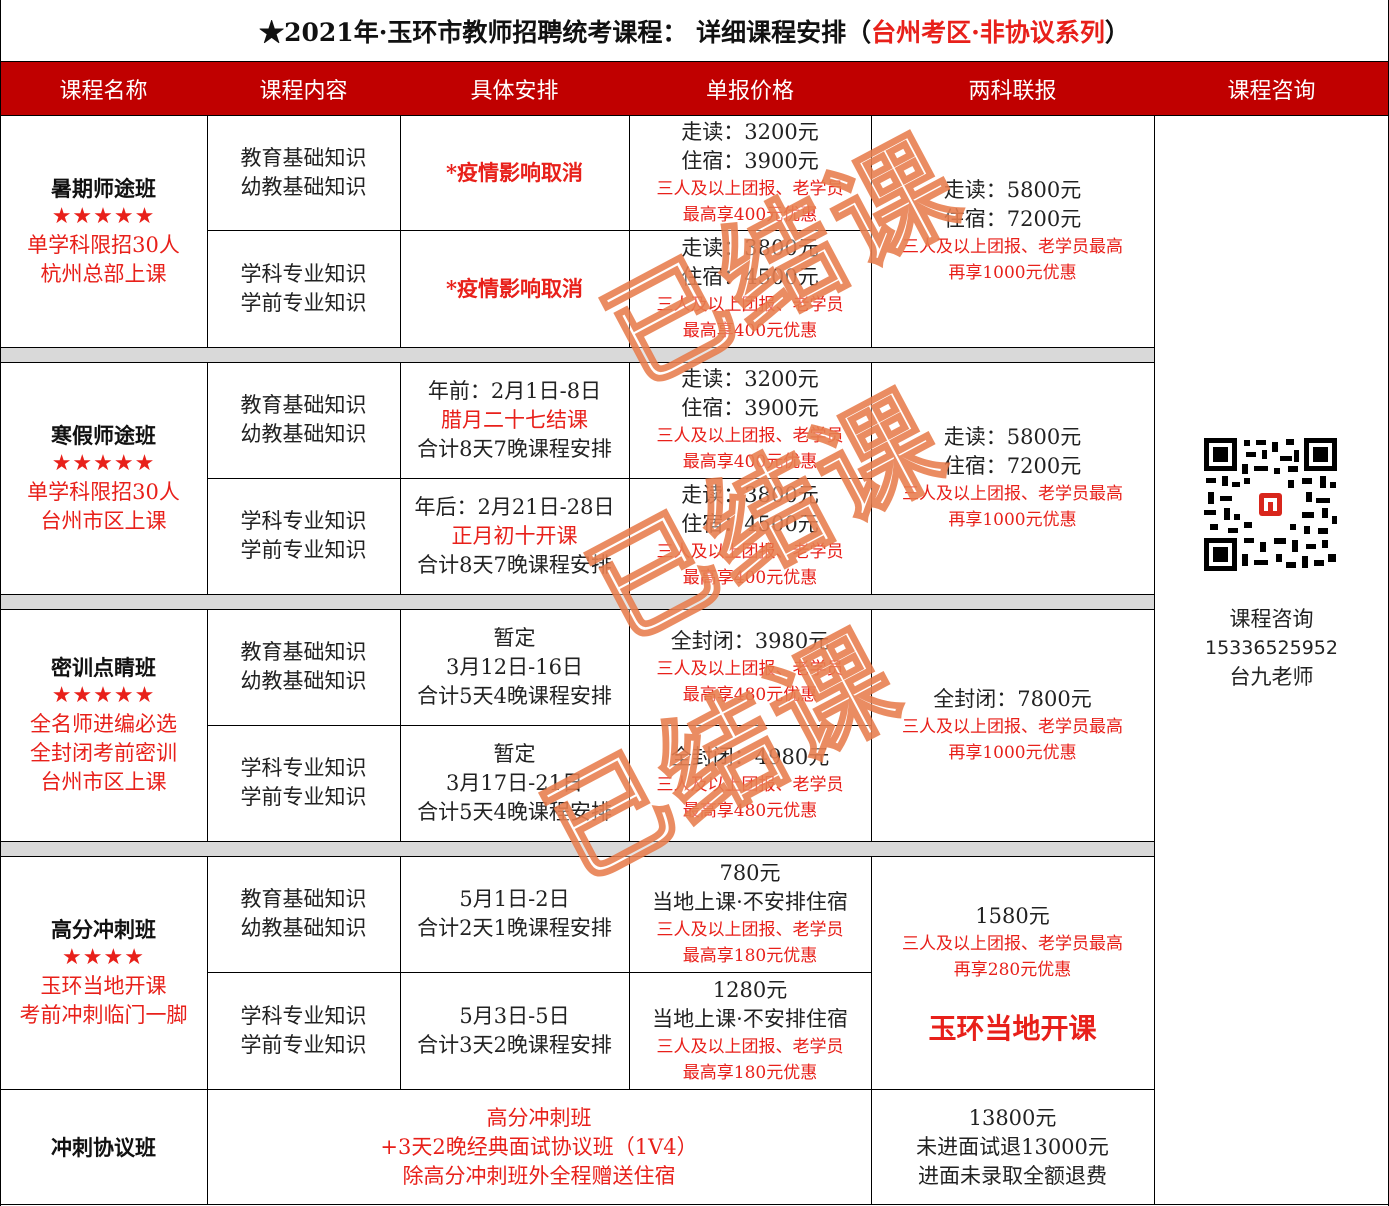 The width and height of the screenshot is (1389, 1206). What do you see at coordinates (514, 666) in the screenshot?
I see `schedule-line: 3月12日-16日` at bounding box center [514, 666].